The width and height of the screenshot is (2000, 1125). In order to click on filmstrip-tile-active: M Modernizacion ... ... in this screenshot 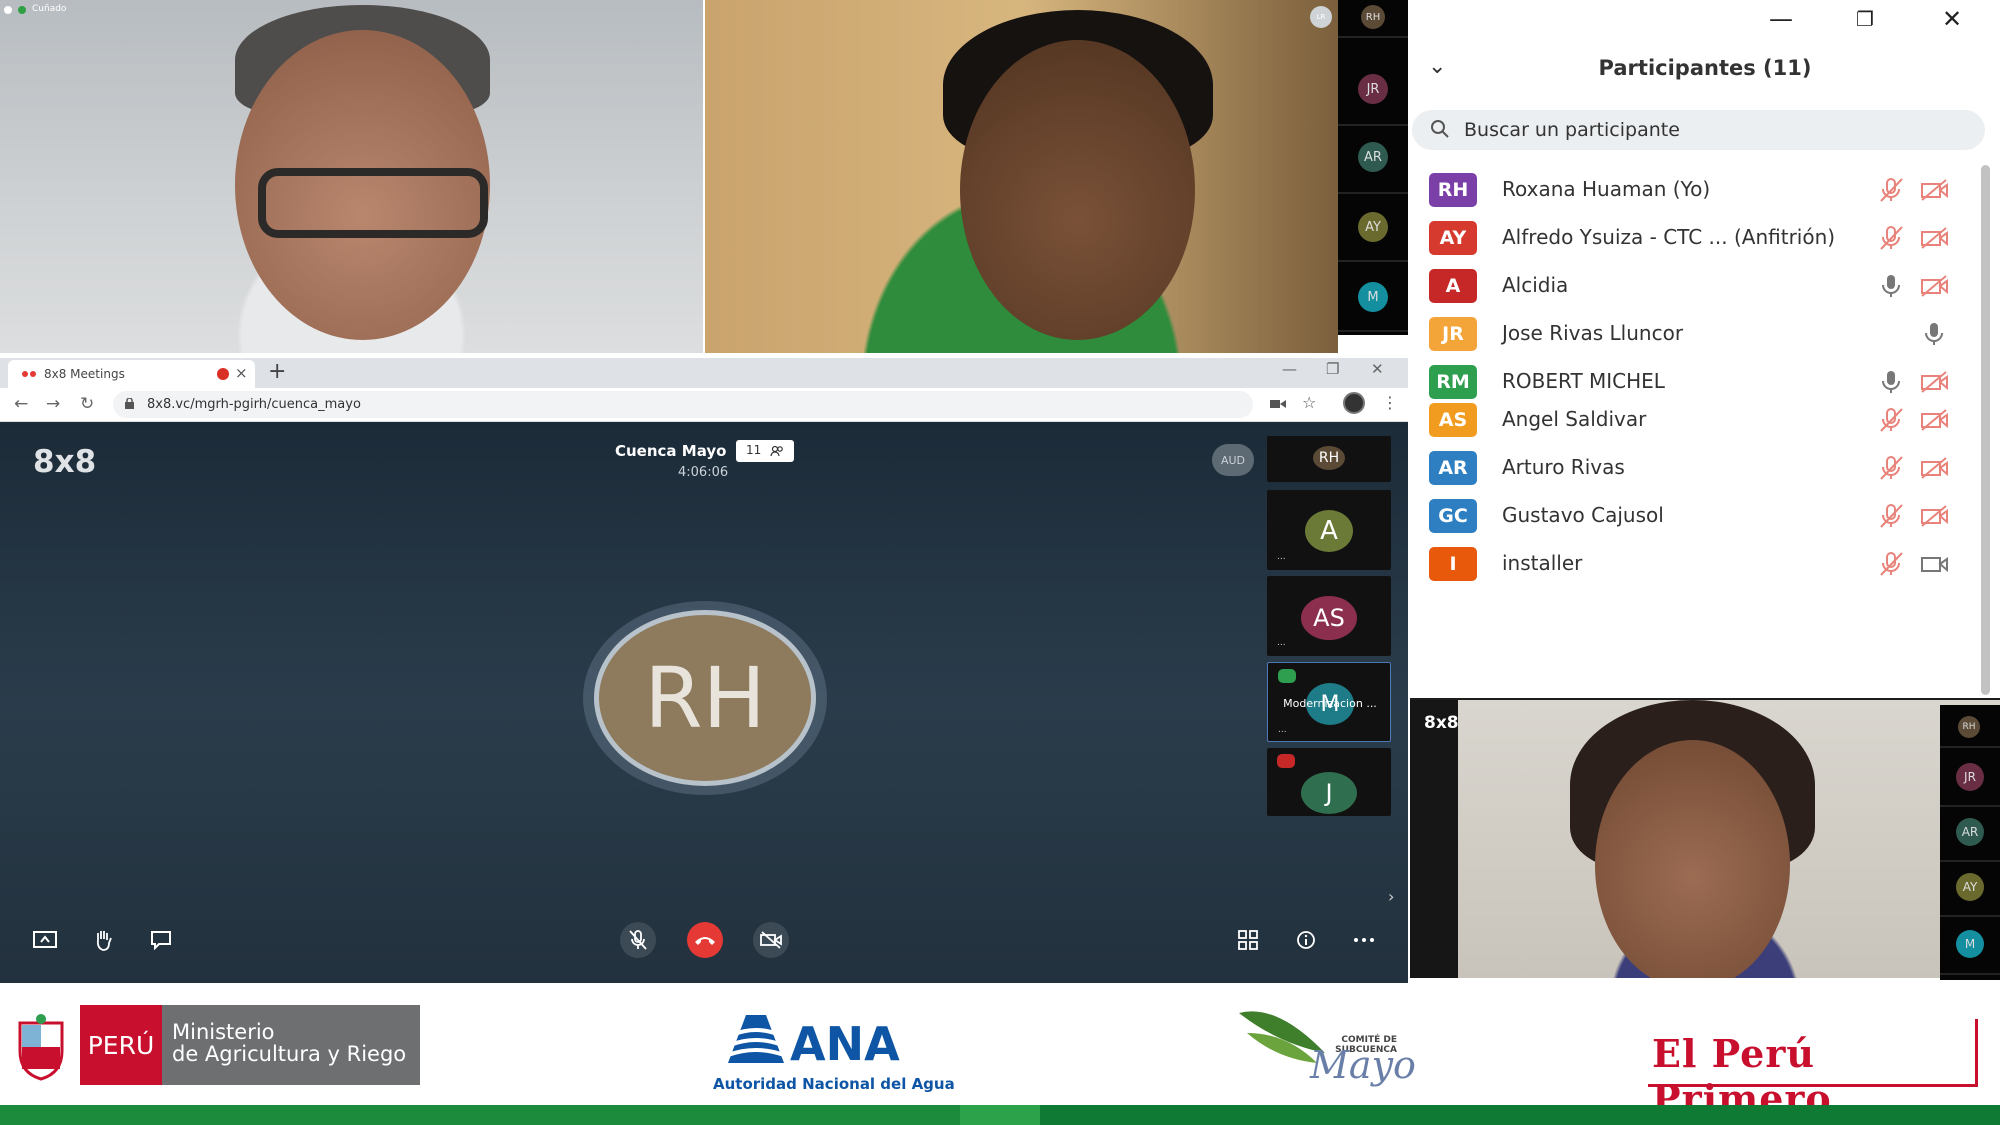, I will do `click(1329, 702)`.